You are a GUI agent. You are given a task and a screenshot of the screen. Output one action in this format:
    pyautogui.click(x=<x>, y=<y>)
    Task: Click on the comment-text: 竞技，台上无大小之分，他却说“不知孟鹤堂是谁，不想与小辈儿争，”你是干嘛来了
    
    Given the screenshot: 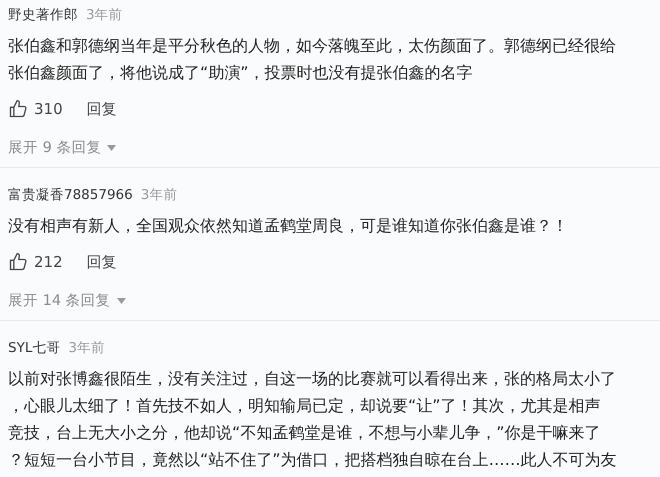 What is the action you would take?
    pyautogui.click(x=304, y=433)
    